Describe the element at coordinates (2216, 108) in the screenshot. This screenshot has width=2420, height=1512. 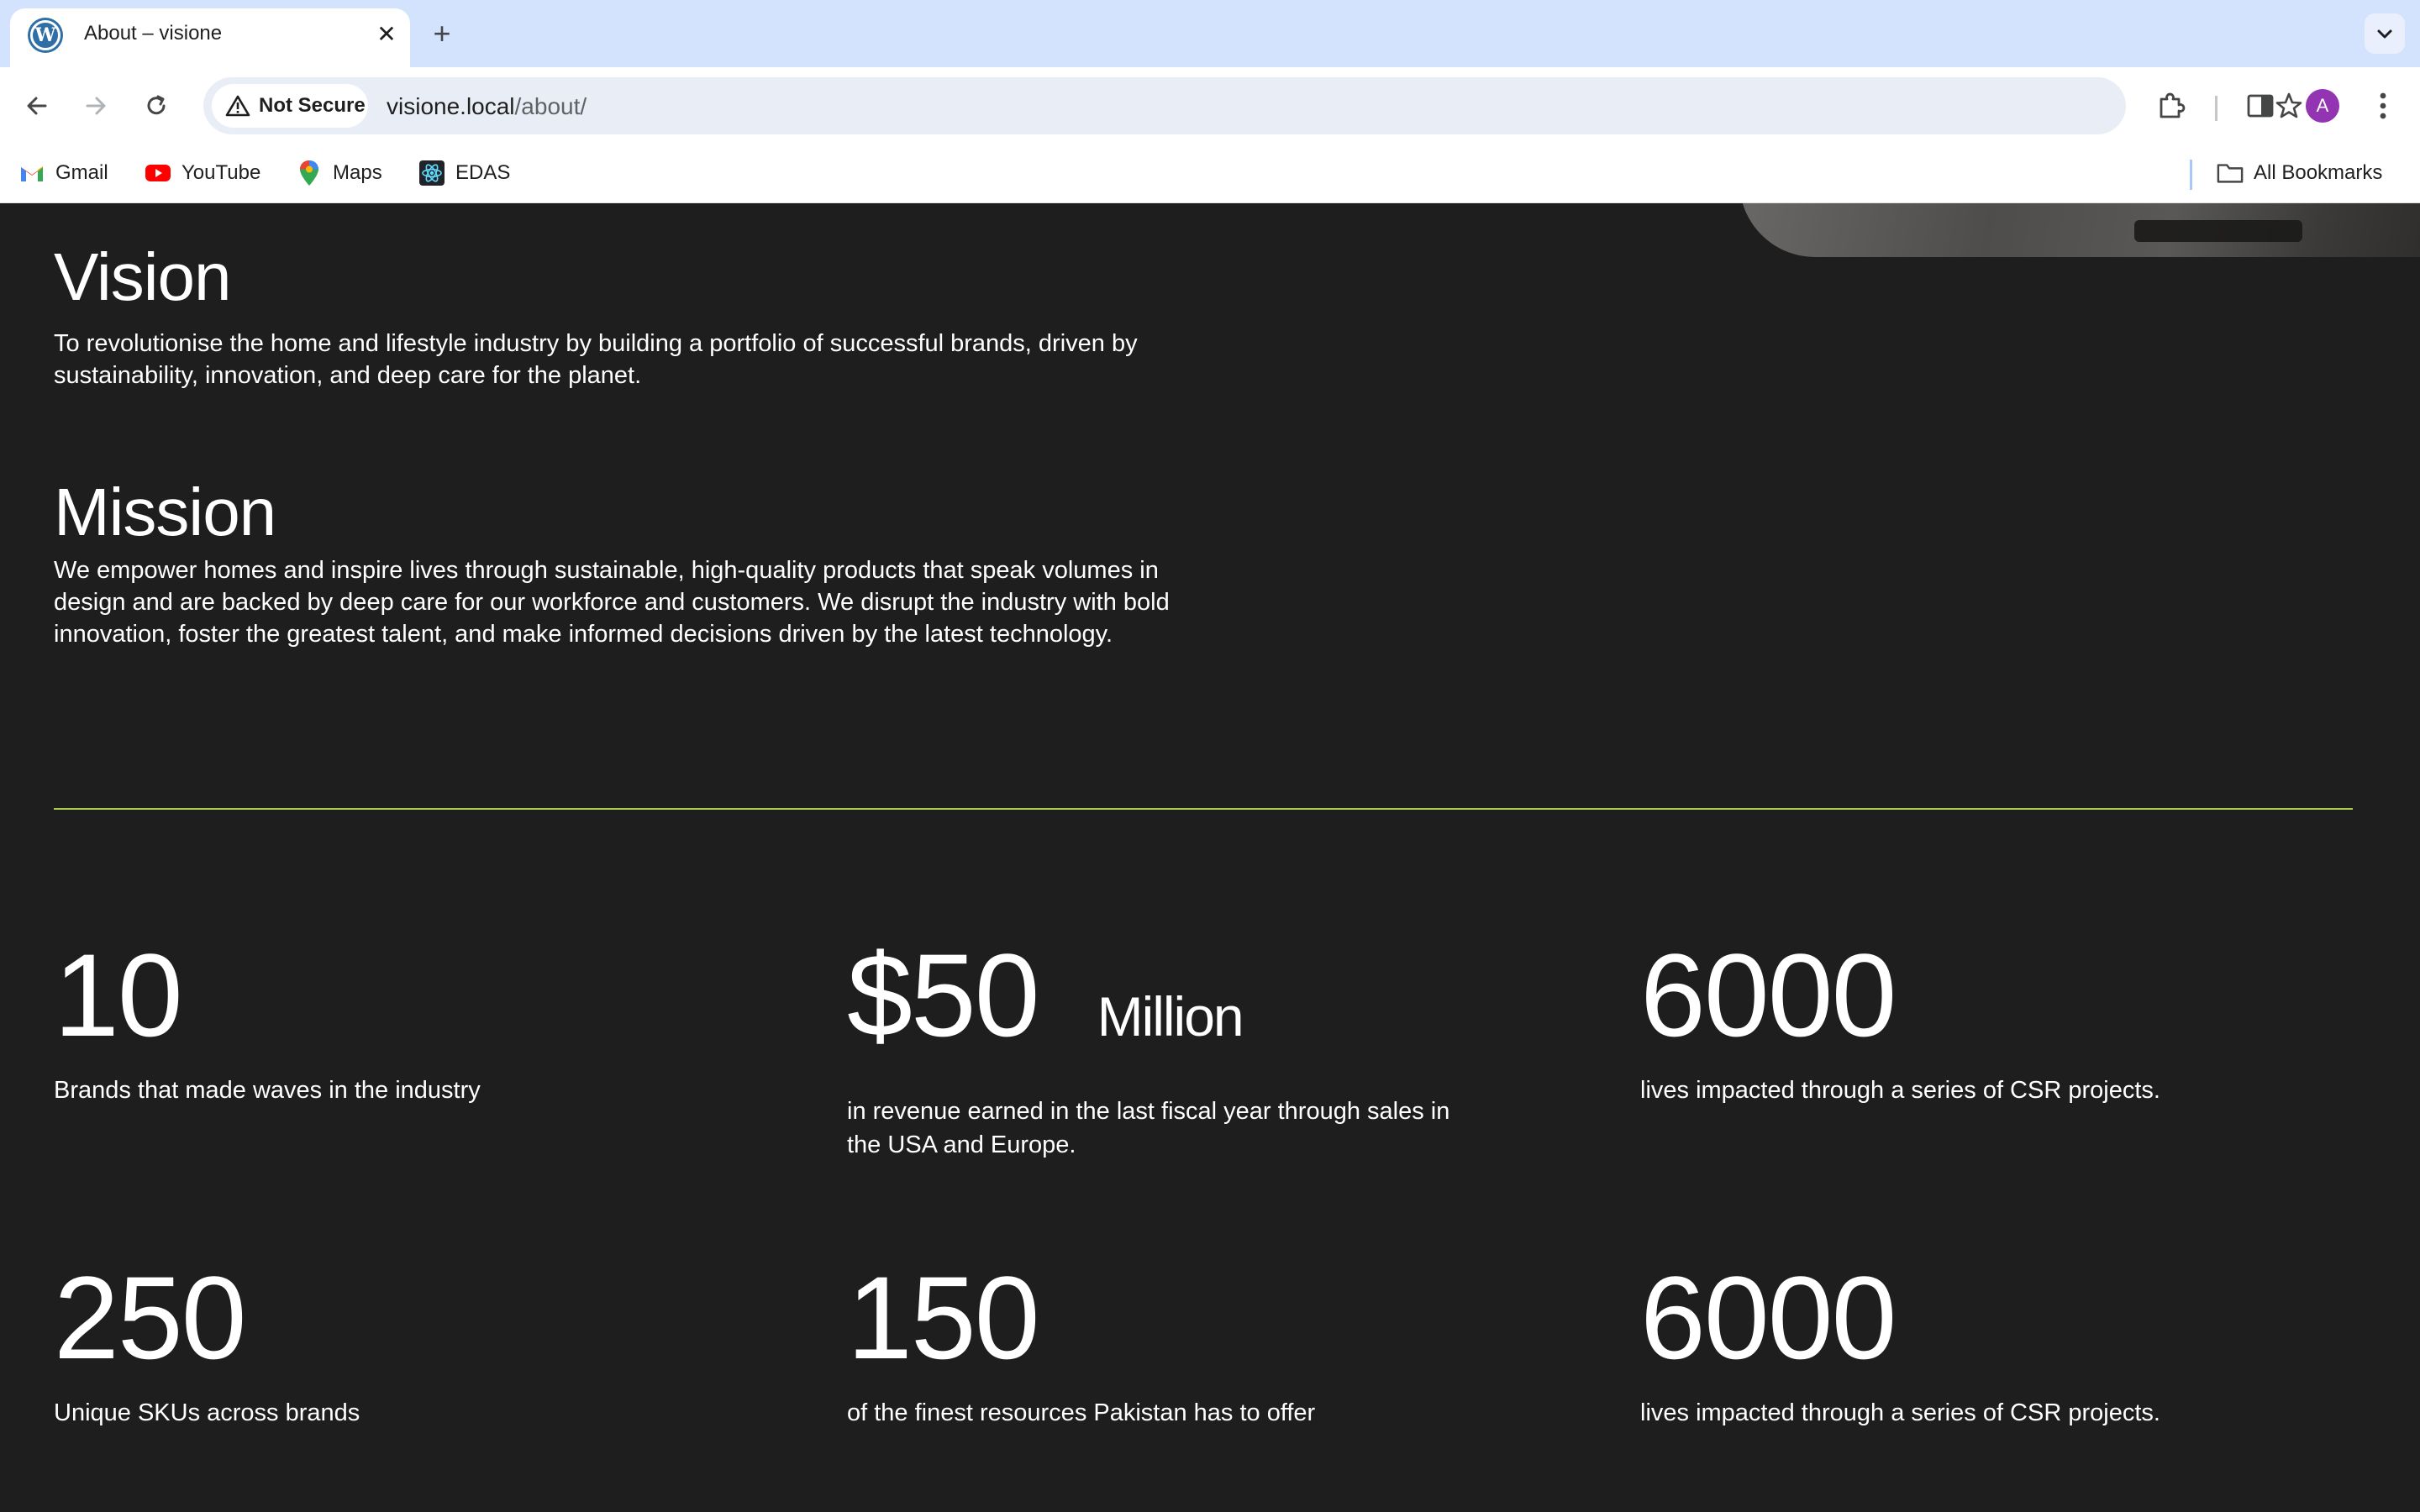
I see `toolbar-divider` at that location.